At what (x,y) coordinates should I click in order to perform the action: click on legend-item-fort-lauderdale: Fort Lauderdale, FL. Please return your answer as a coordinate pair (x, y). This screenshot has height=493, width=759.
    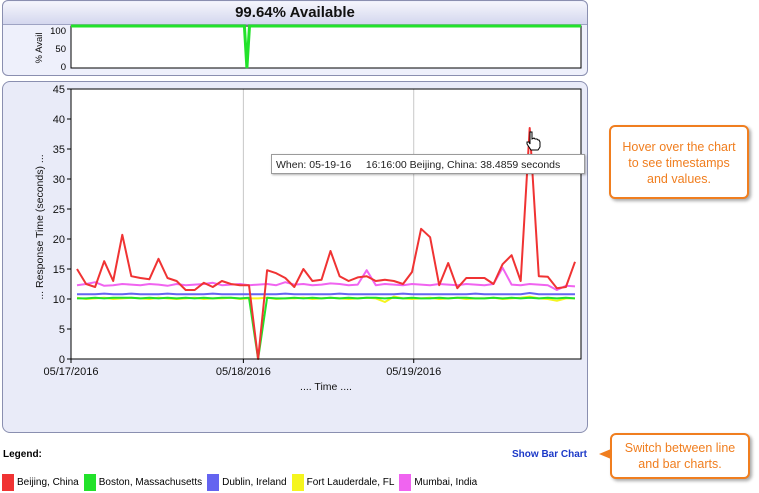
    Looking at the image, I should click on (343, 482).